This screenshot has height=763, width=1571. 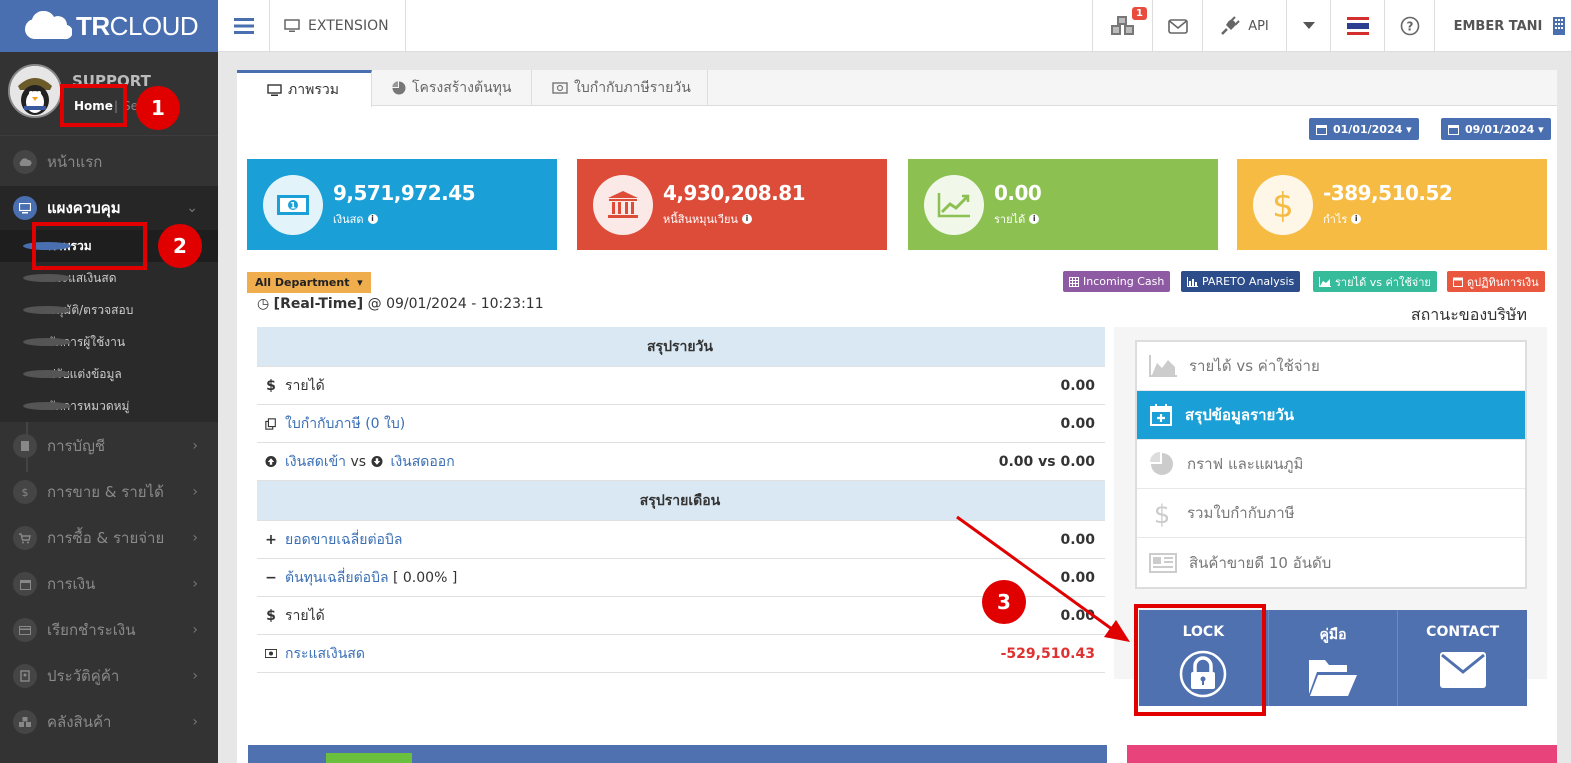 I want to click on status-item-charts: กราฟ และแผนภูมิ, so click(x=1331, y=464).